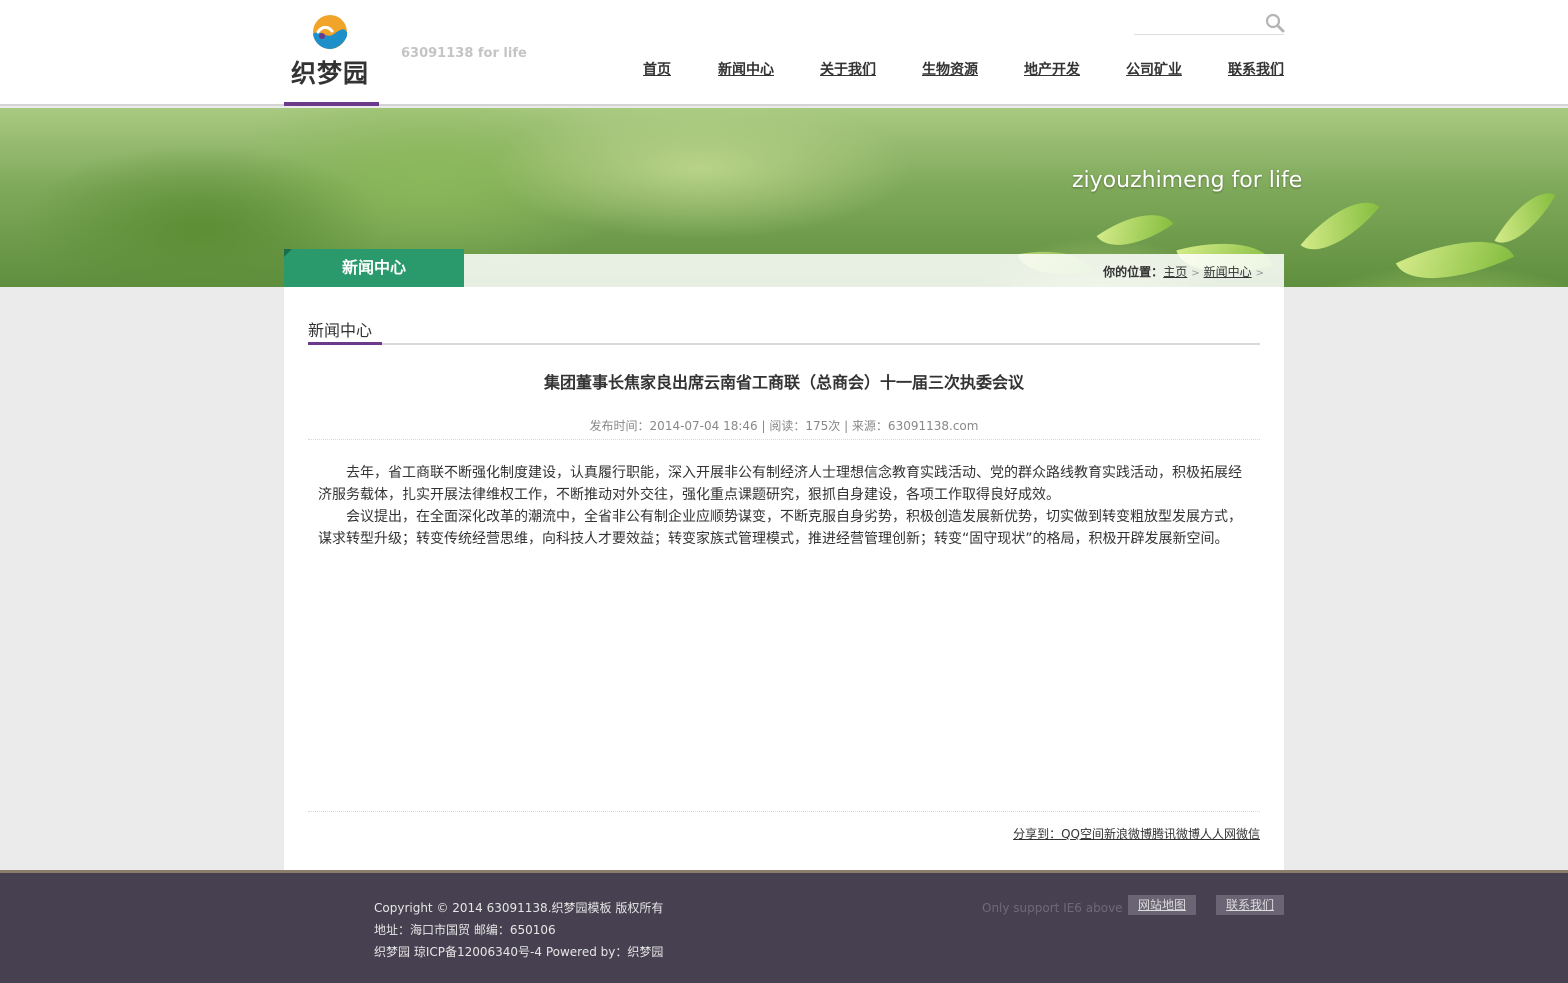 The image size is (1568, 983). Describe the element at coordinates (784, 811) in the screenshot. I see `share-divider` at that location.